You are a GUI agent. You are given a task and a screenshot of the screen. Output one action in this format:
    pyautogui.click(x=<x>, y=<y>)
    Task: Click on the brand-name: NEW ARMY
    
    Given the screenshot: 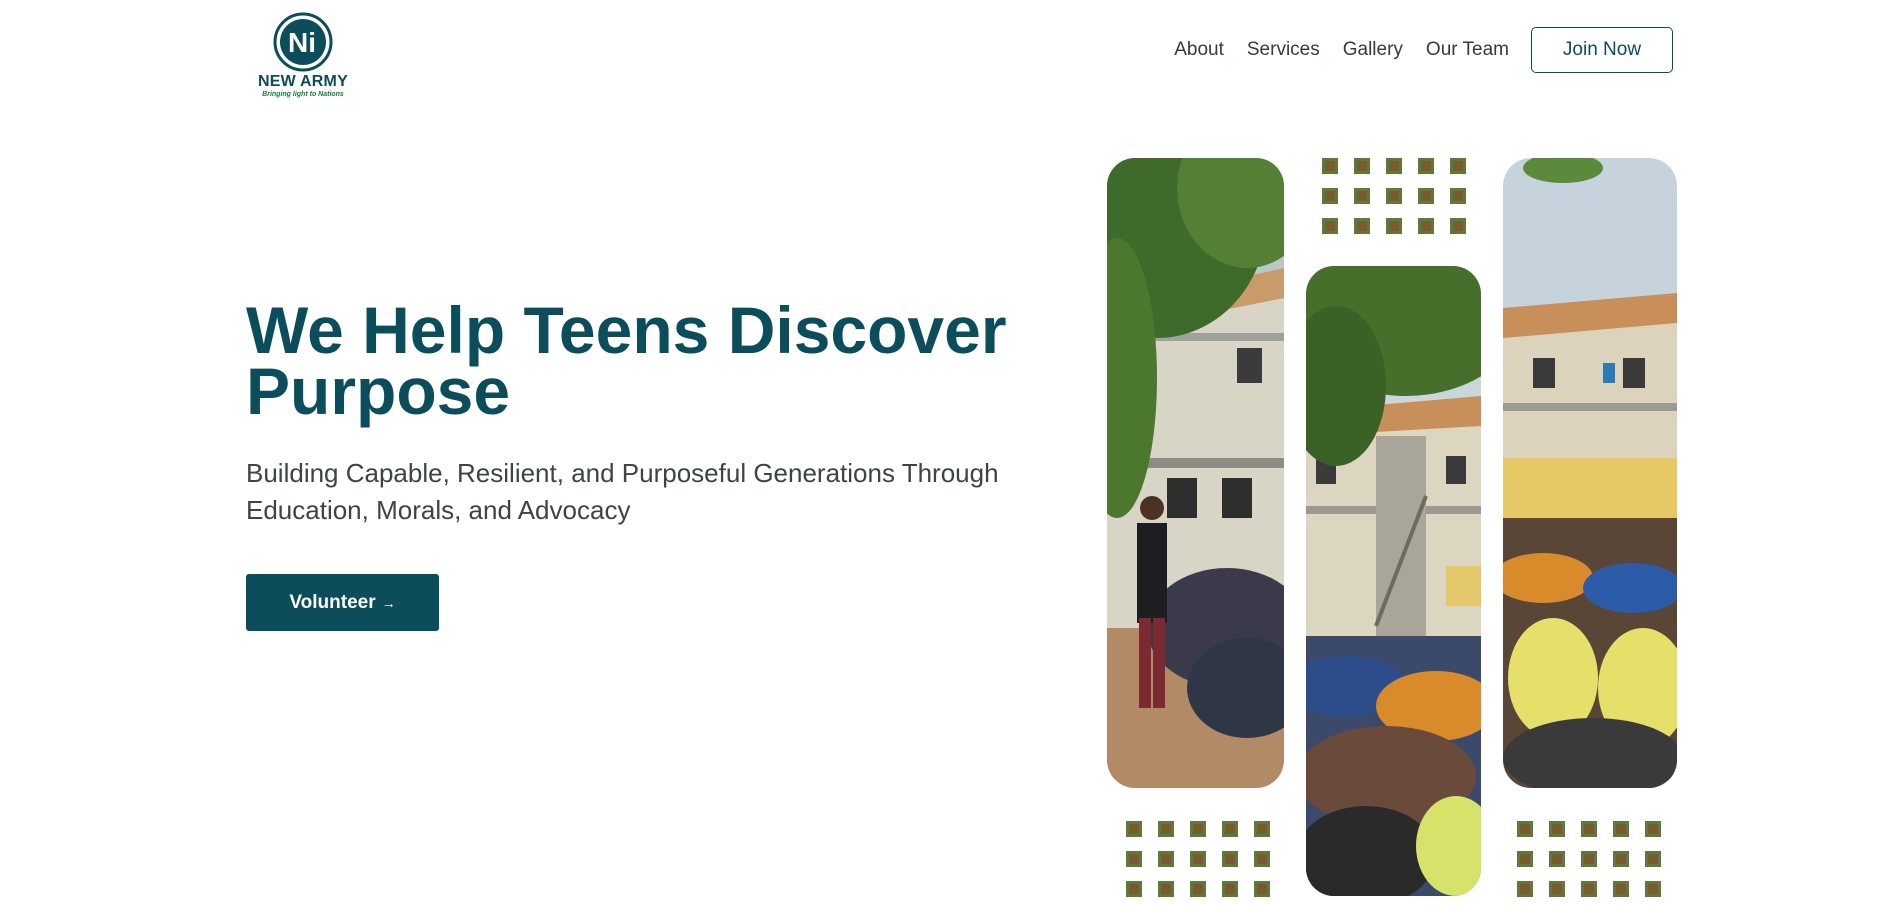 What is the action you would take?
    pyautogui.click(x=303, y=81)
    